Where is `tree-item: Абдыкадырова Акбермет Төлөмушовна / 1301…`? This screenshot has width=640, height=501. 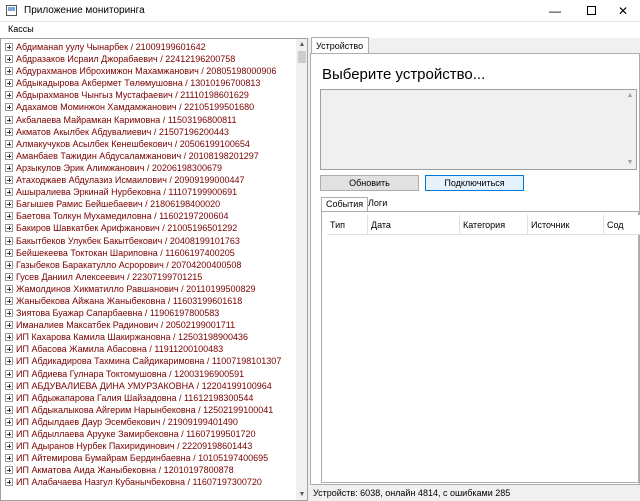 tree-item: Абдыкадырова Акбермет Төлөмушовна / 1301… is located at coordinates (148, 83).